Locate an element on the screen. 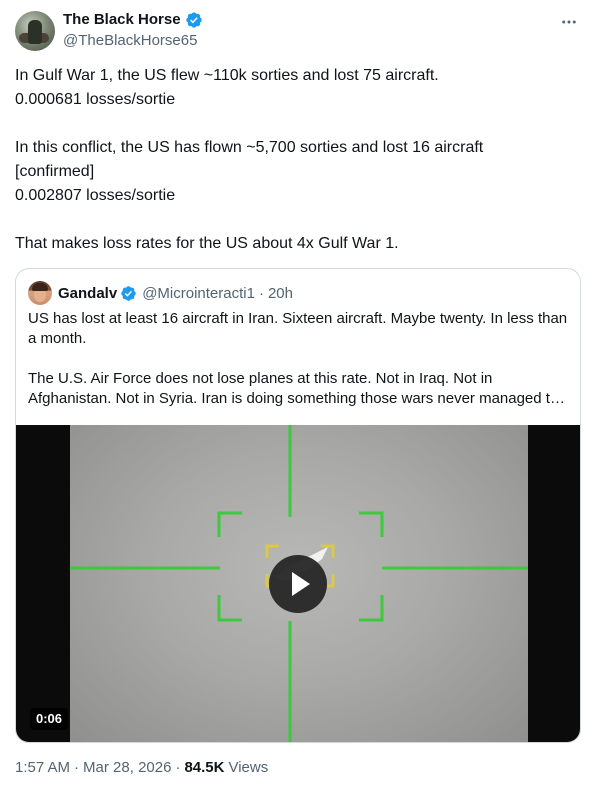 This screenshot has height=786, width=597. quote-header: Gandalv @Microinteracti1 · 20h is located at coordinates (160, 293).